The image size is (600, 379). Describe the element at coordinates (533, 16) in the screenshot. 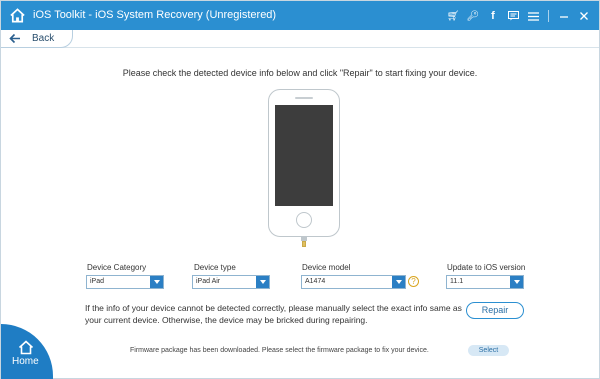

I see `menu-icon` at that location.